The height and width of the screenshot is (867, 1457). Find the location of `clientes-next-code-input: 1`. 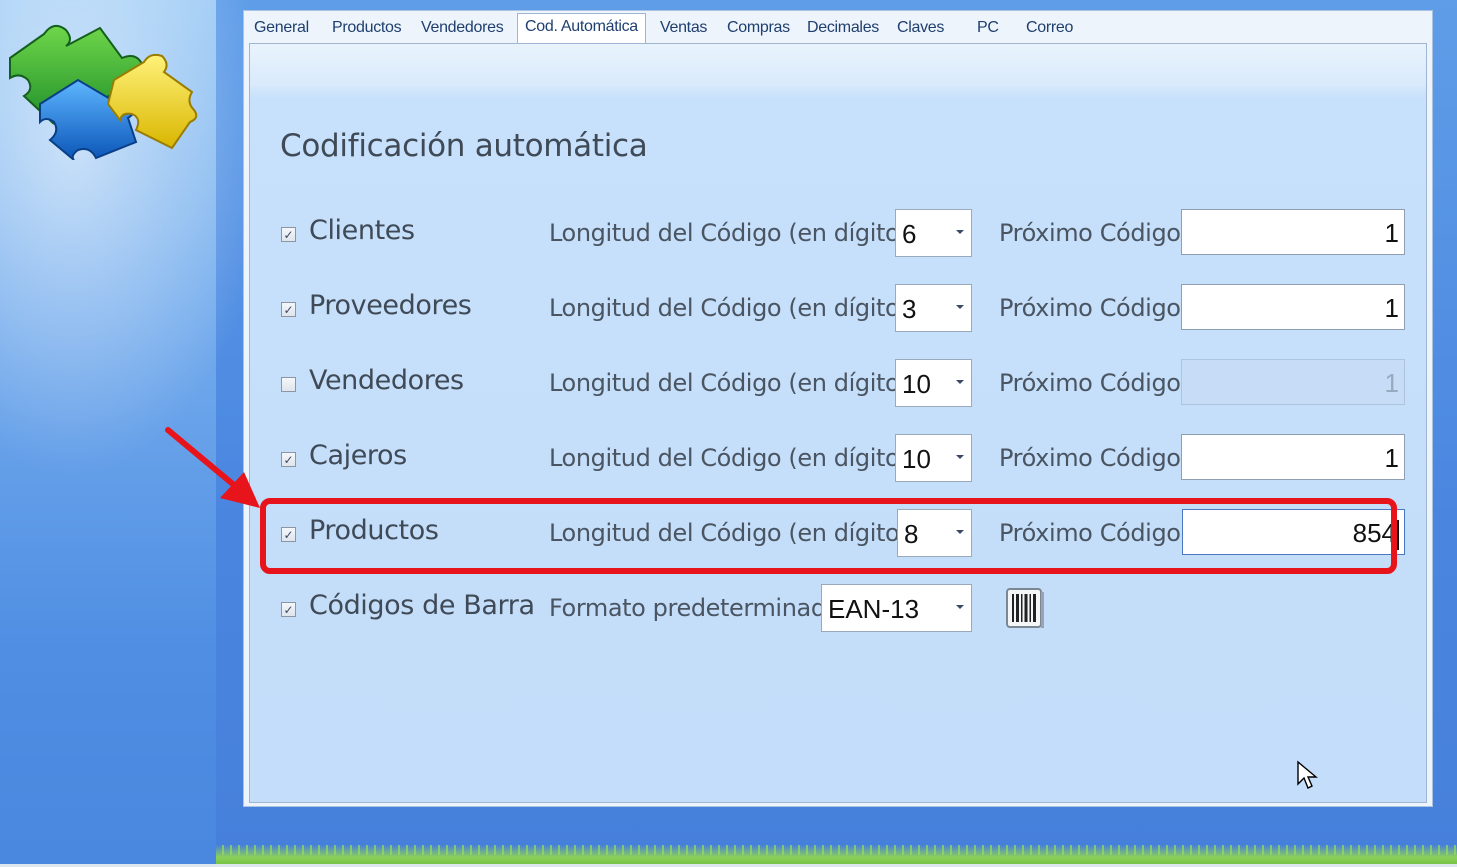

clientes-next-code-input: 1 is located at coordinates (1293, 232).